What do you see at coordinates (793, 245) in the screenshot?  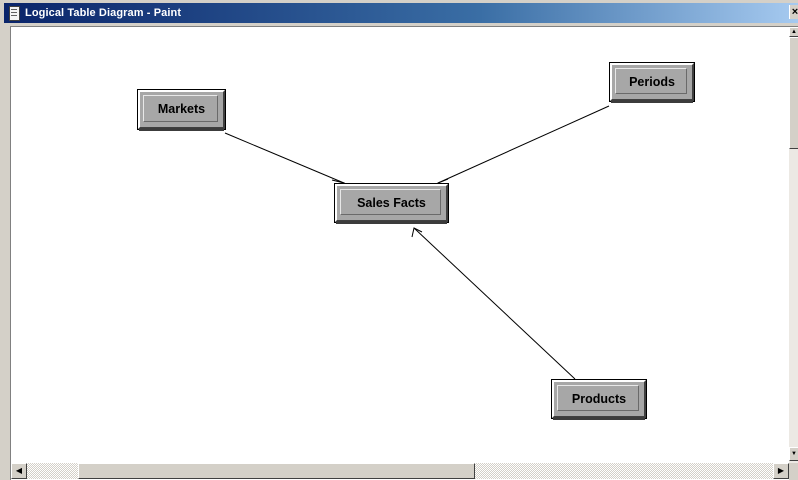 I see `vertical-scrollbar: ▲ ▼` at bounding box center [793, 245].